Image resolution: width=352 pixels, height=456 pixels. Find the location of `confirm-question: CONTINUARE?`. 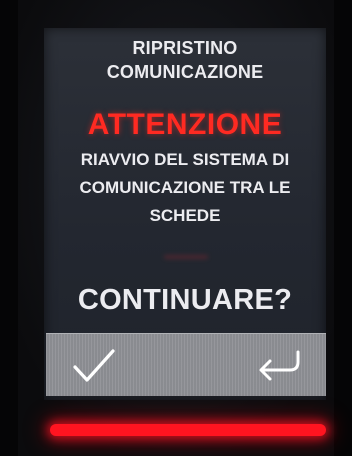

confirm-question: CONTINUARE? is located at coordinates (185, 300).